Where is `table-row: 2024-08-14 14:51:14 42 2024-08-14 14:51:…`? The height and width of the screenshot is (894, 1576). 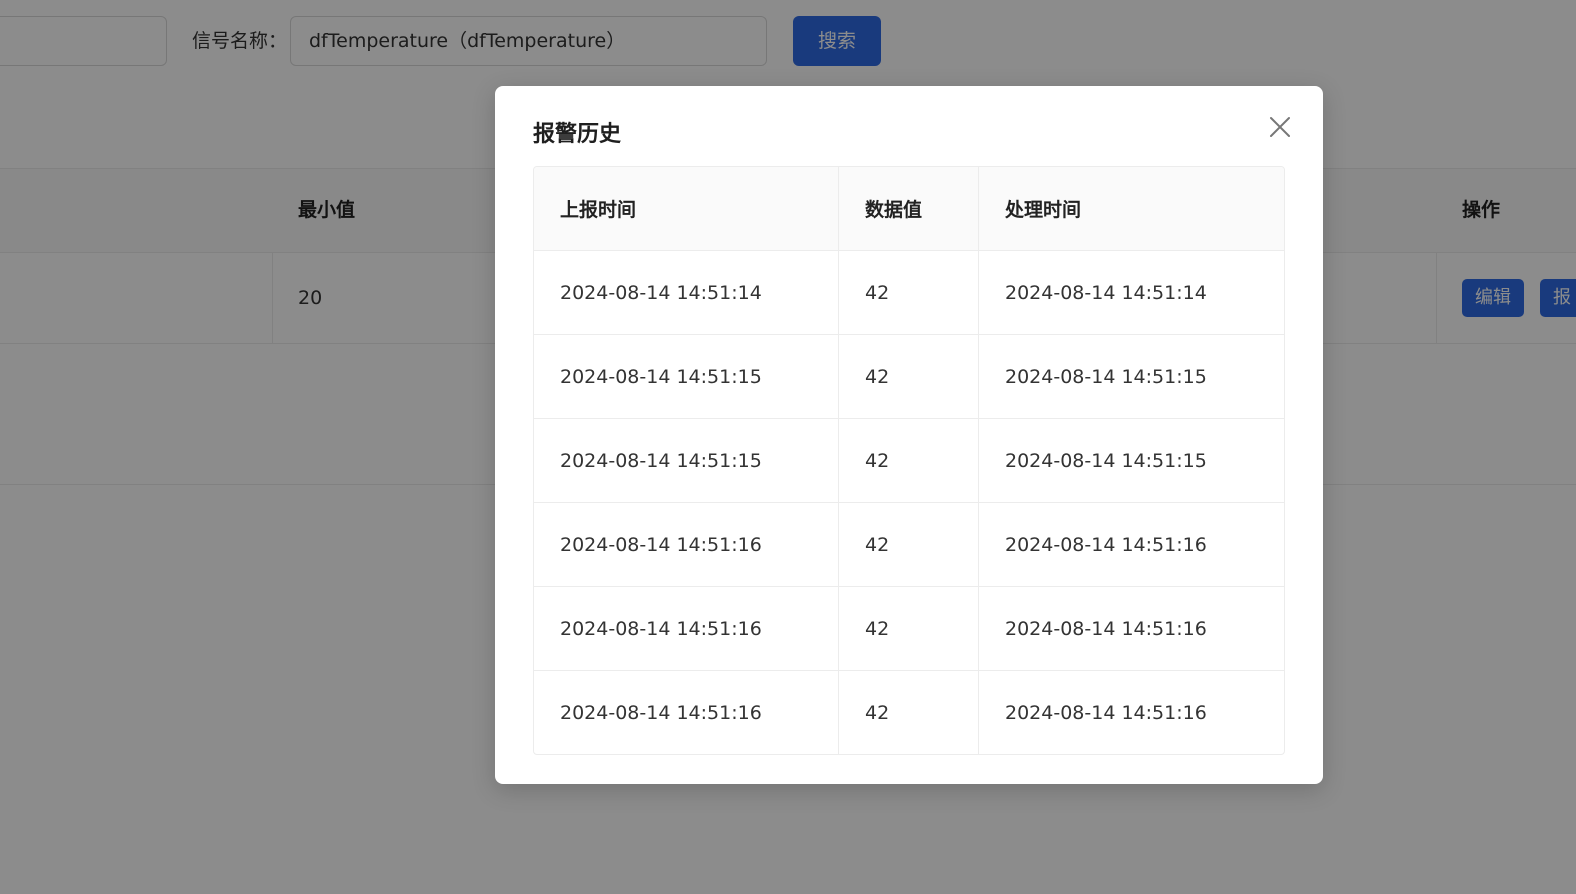 table-row: 2024-08-14 14:51:14 42 2024-08-14 14:51:… is located at coordinates (909, 293).